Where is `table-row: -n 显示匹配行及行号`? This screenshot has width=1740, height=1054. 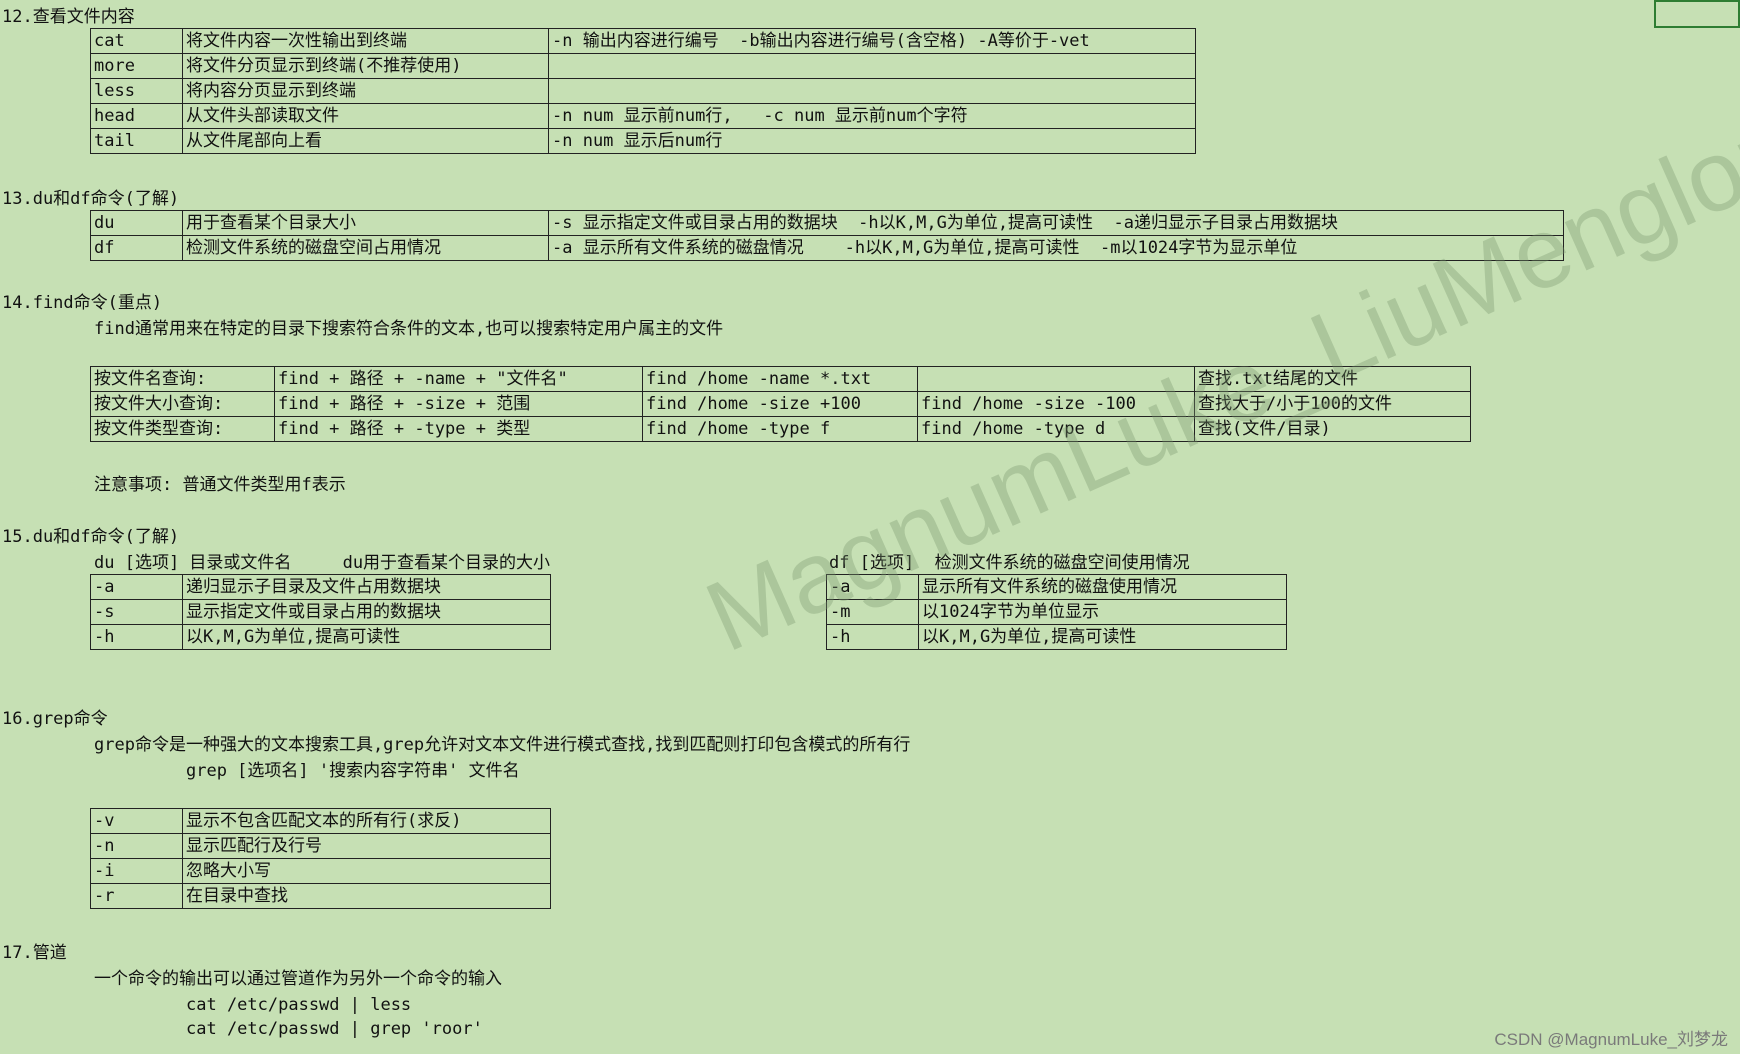
table-row: -n 显示匹配行及行号 is located at coordinates (320, 846).